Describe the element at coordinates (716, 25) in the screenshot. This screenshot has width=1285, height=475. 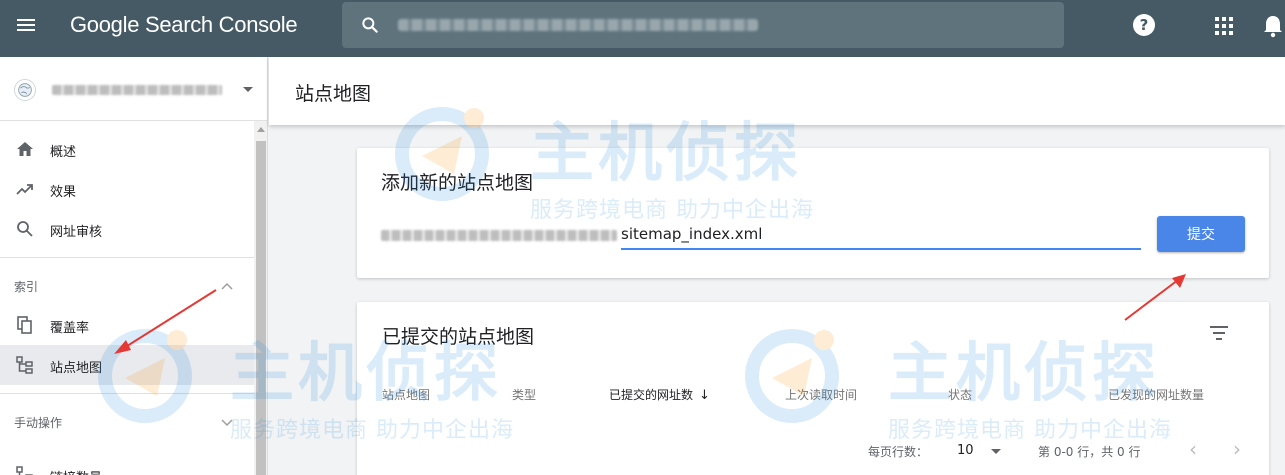
I see `search-input` at that location.